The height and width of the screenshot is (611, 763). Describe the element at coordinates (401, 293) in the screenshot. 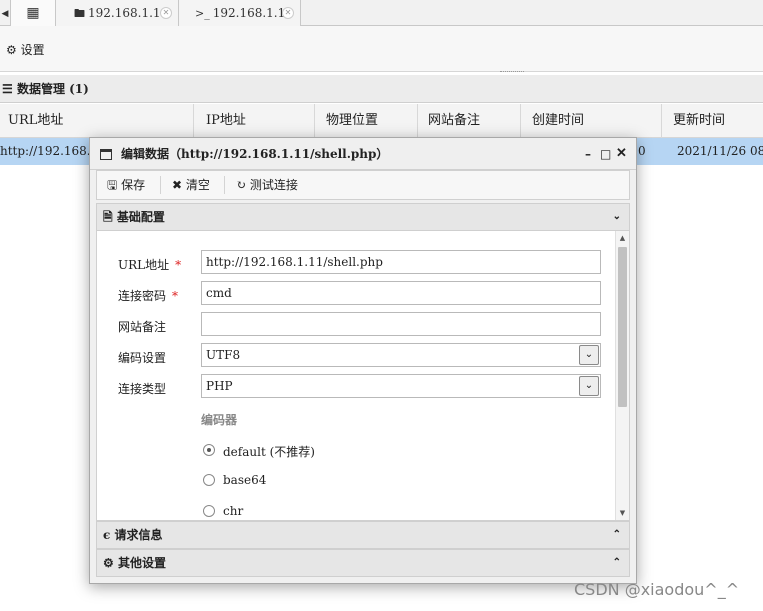

I see `password-input: cmd` at that location.